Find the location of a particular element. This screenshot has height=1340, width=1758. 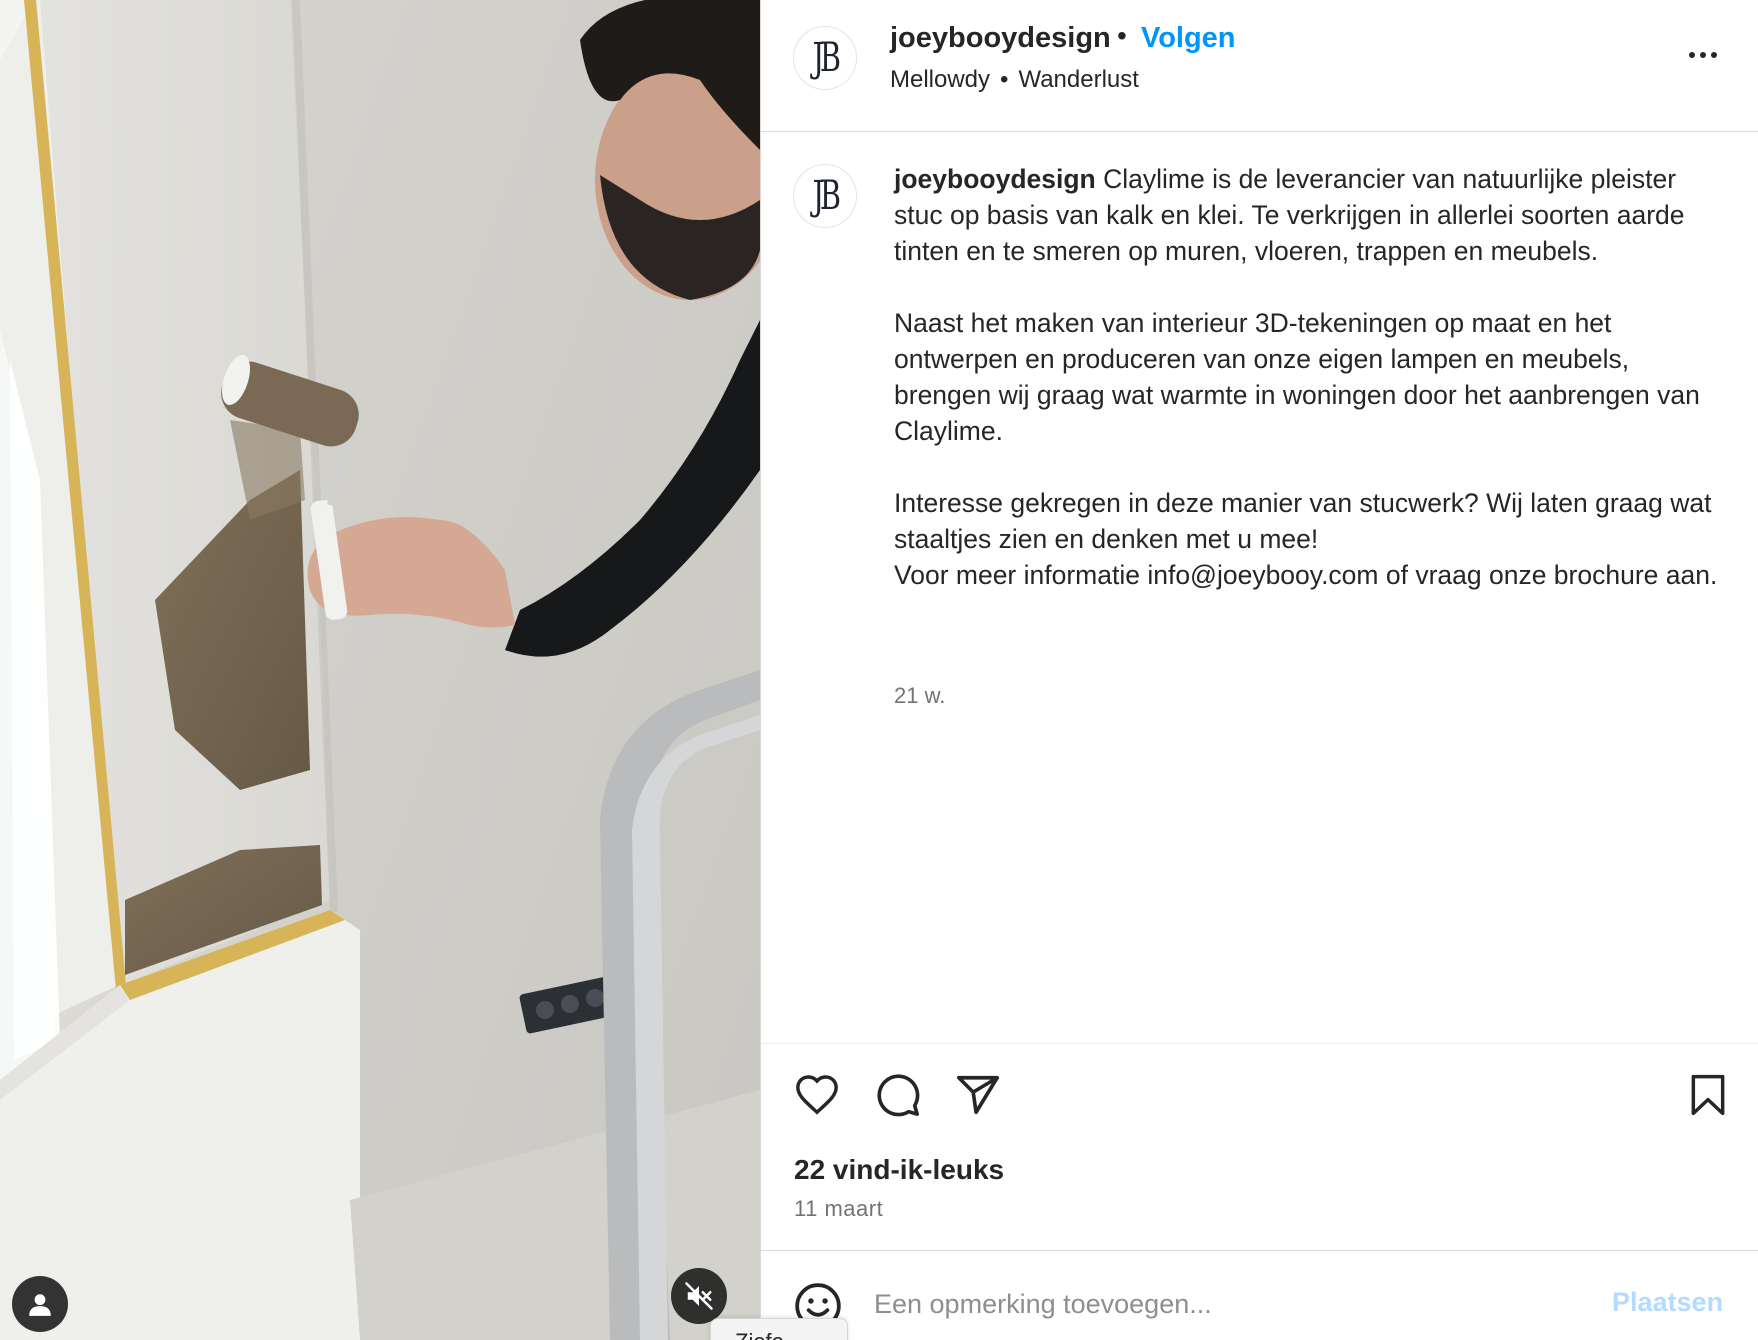

likes-count: 22 vind-ik-leuks is located at coordinates (899, 1170).